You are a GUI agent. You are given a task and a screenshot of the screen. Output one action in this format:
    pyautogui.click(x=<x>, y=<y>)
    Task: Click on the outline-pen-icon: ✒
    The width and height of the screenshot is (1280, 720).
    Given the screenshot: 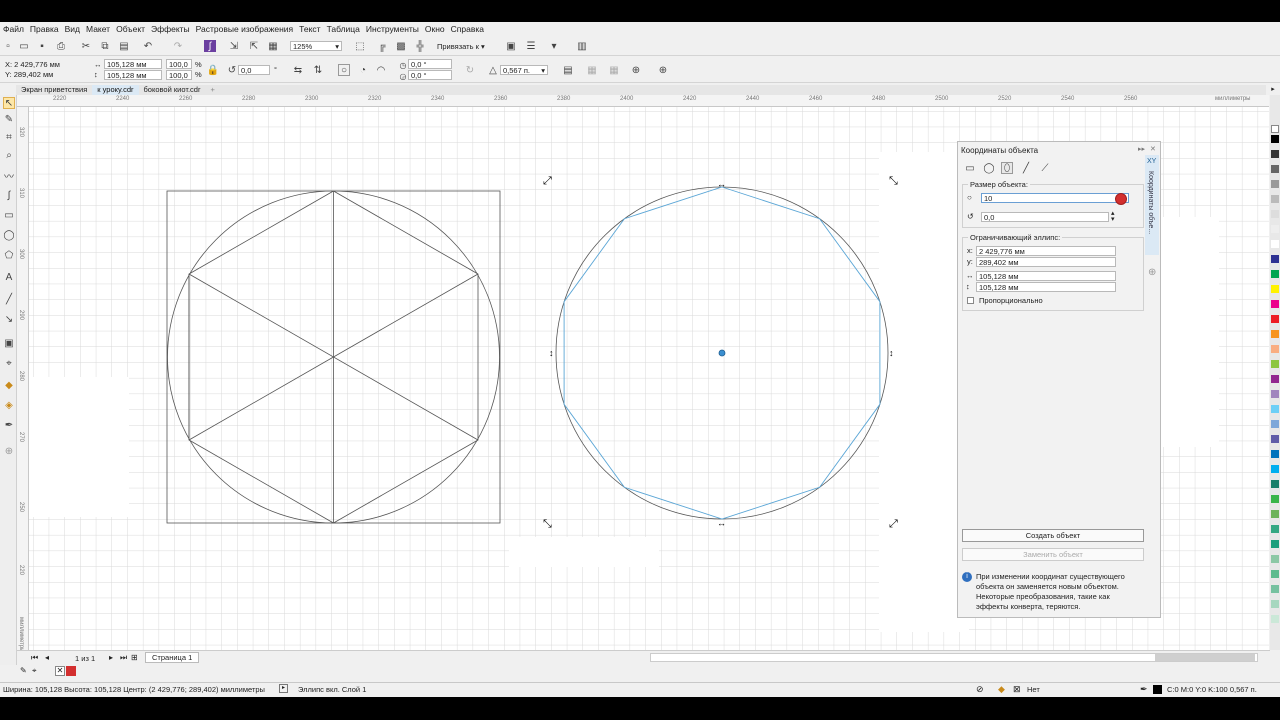 What is the action you would take?
    pyautogui.click(x=9, y=425)
    